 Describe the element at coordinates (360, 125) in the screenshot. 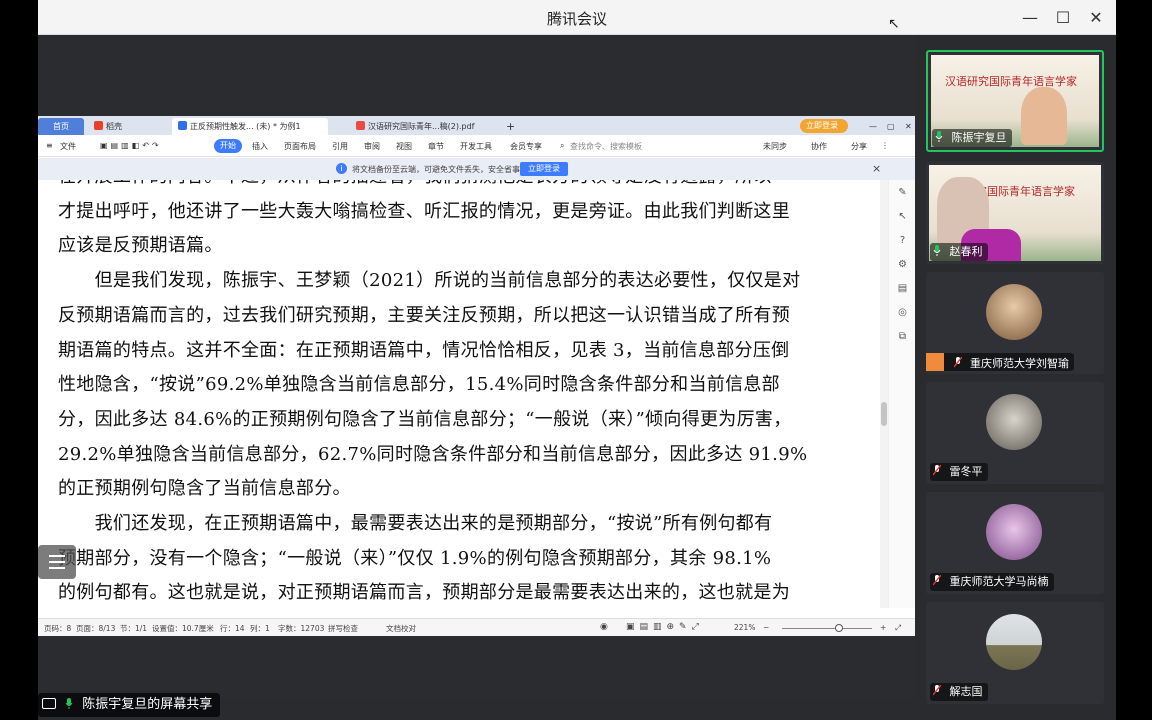

I see `pdf-icon` at that location.